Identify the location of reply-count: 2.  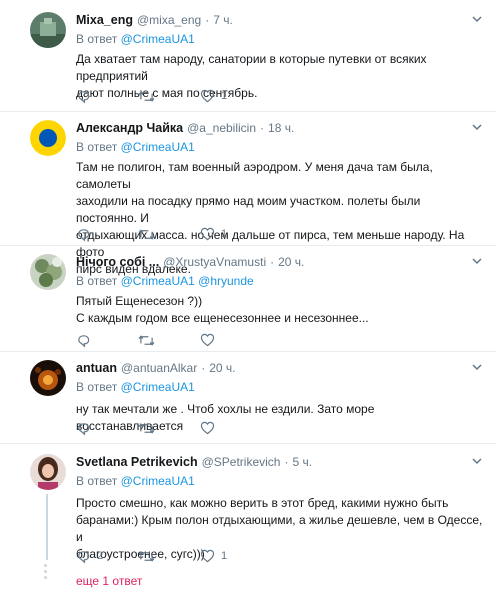
(100, 556).